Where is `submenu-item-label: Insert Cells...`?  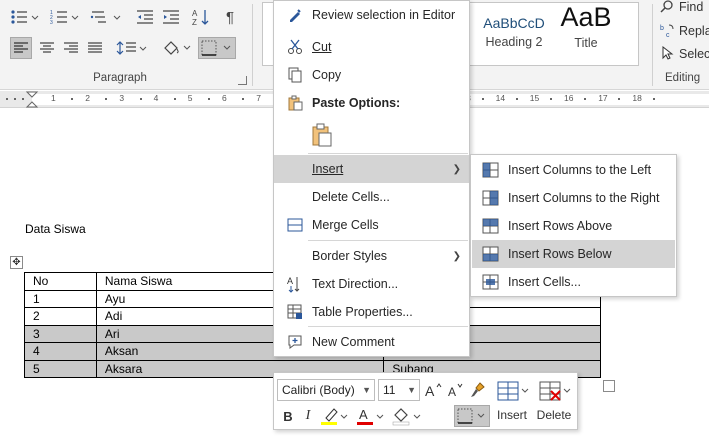 submenu-item-label: Insert Cells... is located at coordinates (544, 282).